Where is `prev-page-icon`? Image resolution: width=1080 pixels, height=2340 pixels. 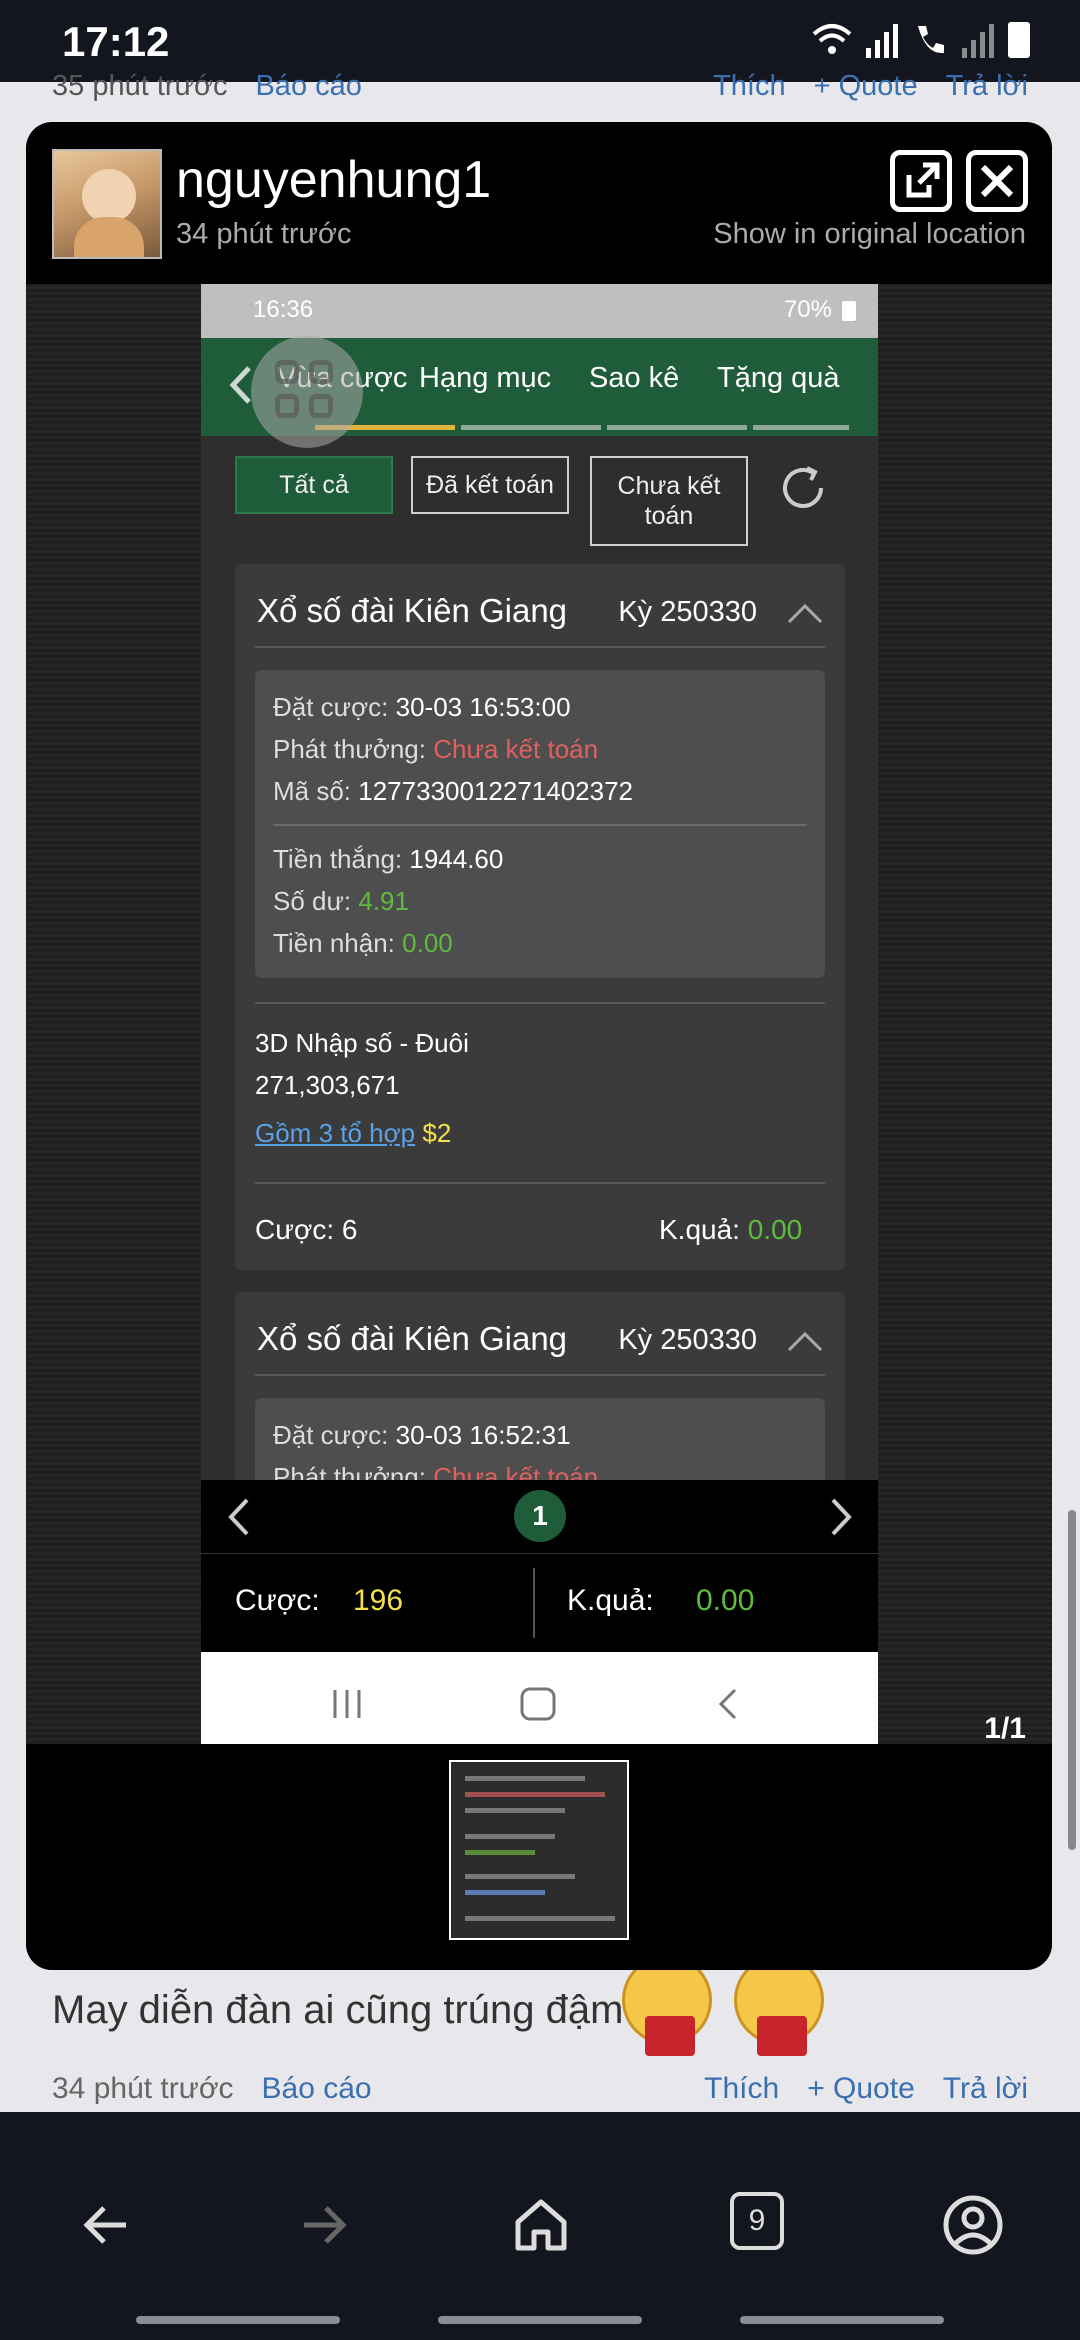
prev-page-icon is located at coordinates (241, 1517).